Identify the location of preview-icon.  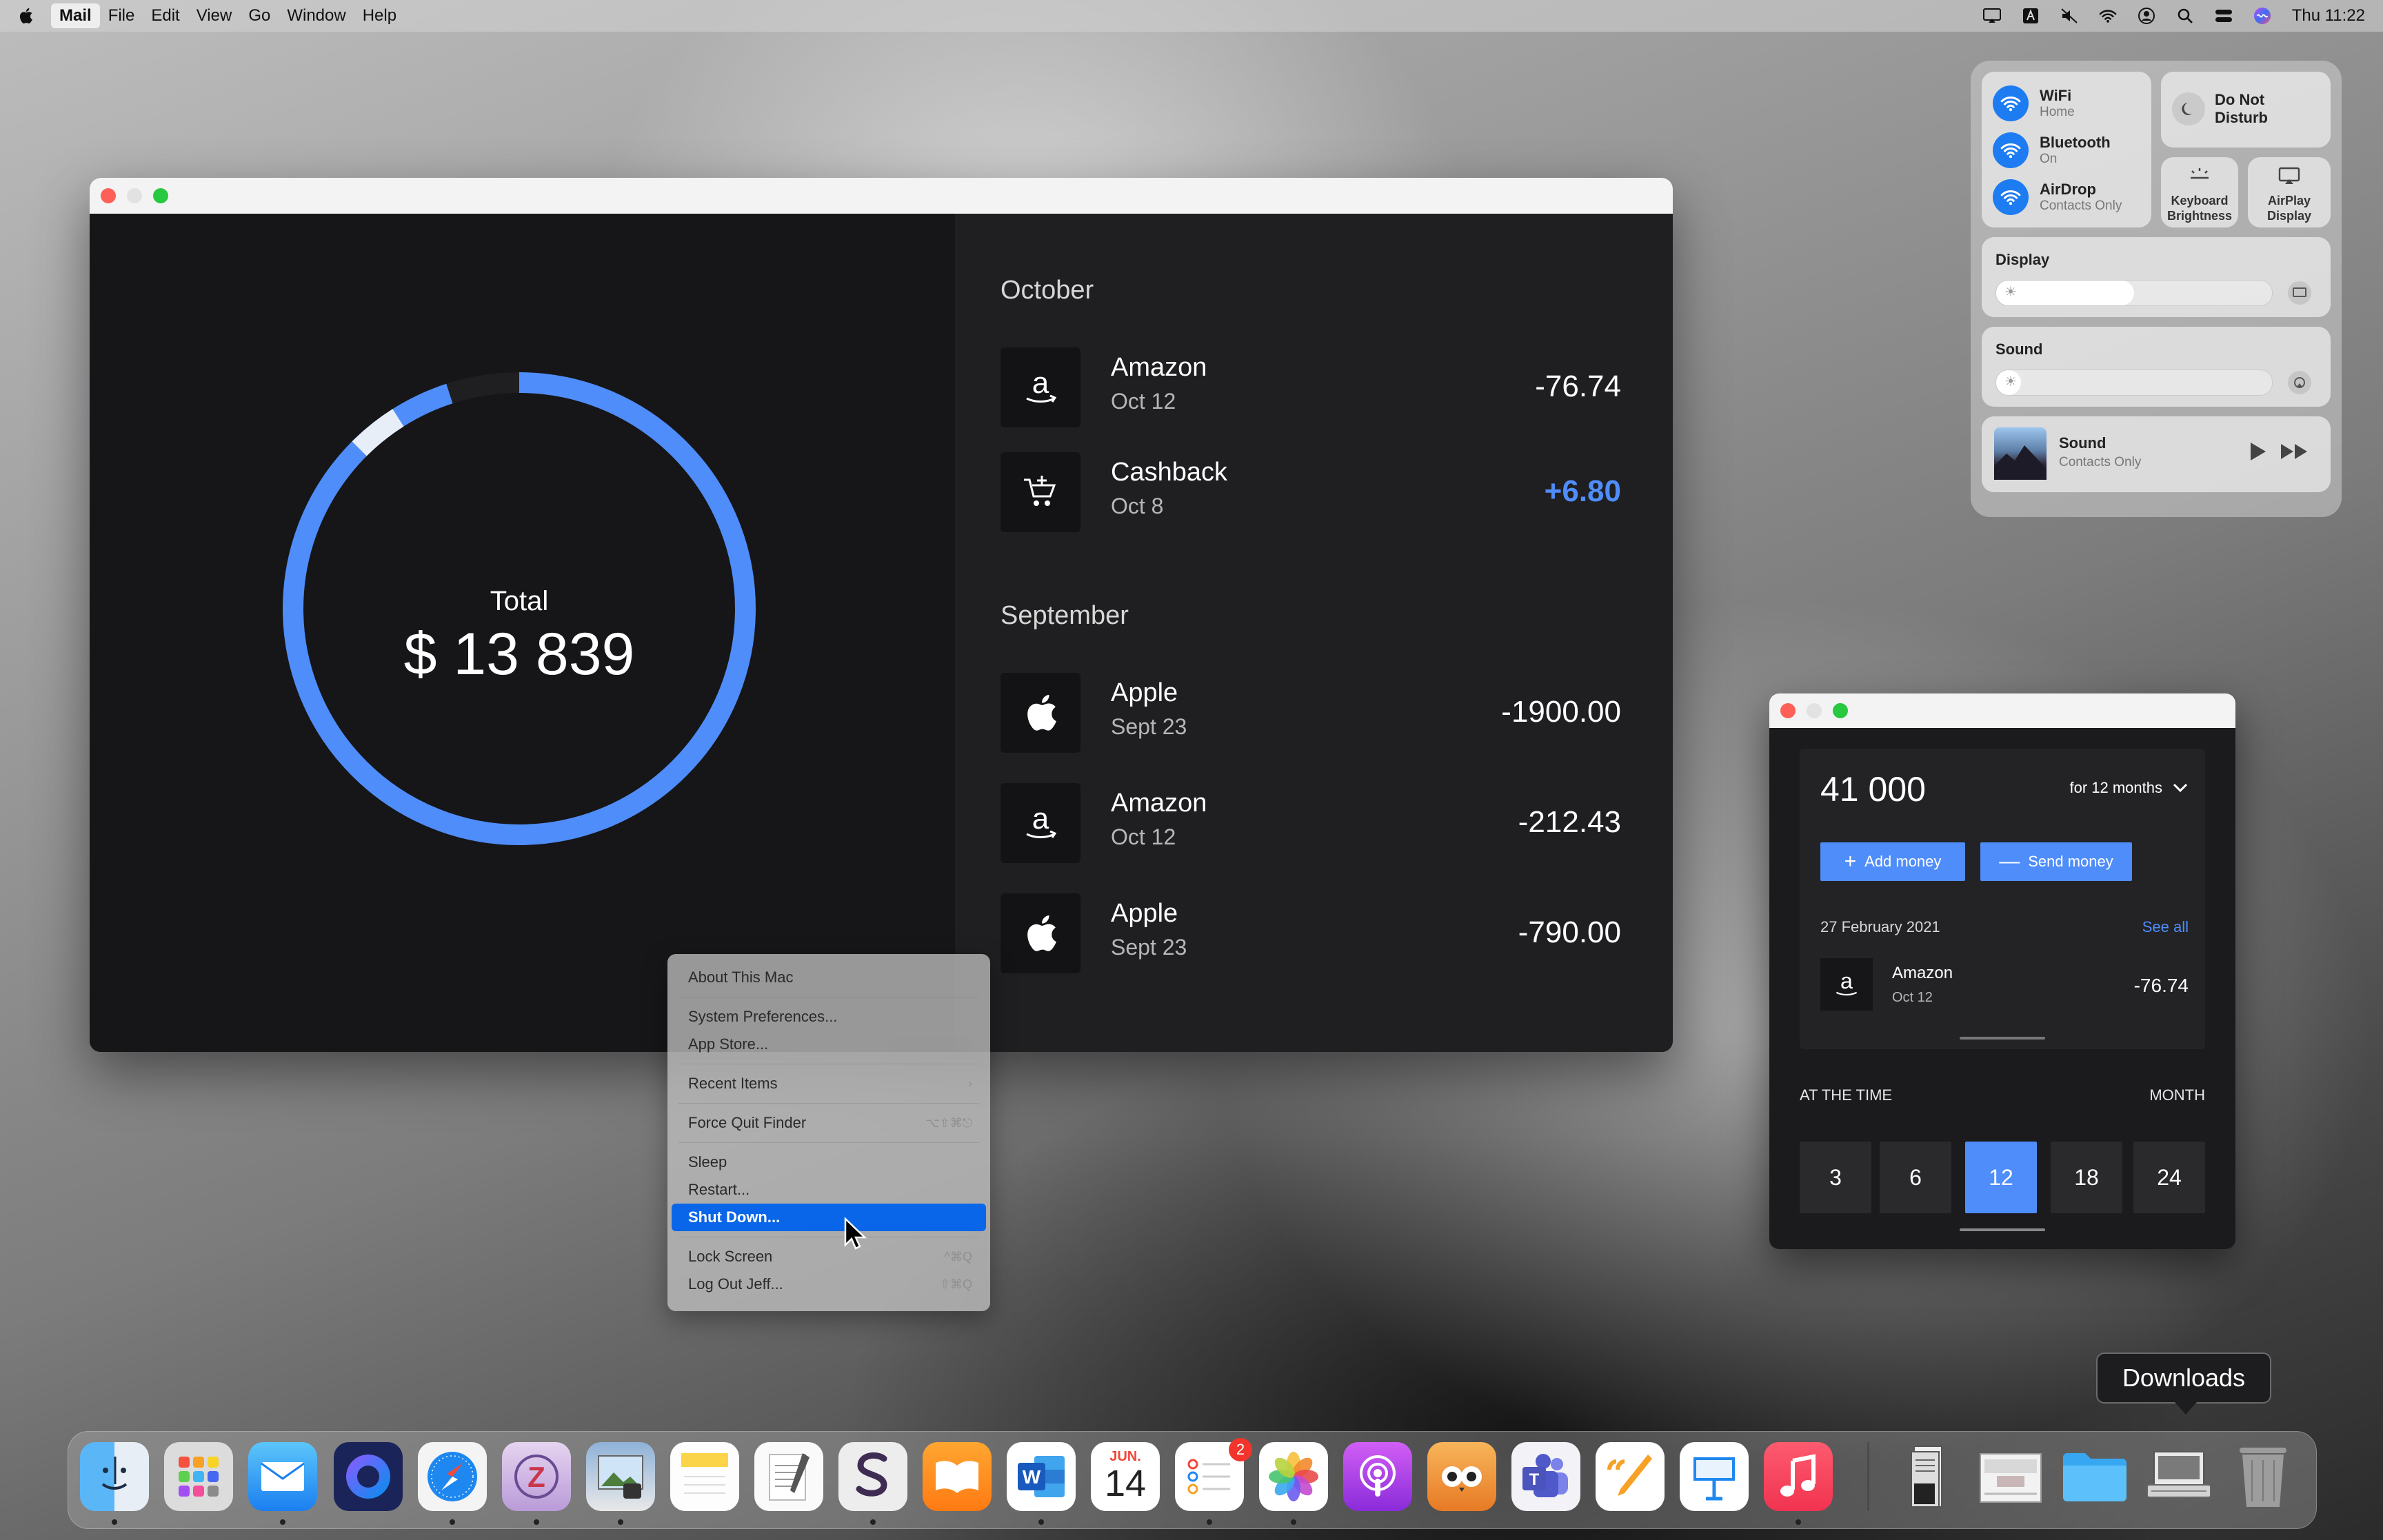
(620, 1477).